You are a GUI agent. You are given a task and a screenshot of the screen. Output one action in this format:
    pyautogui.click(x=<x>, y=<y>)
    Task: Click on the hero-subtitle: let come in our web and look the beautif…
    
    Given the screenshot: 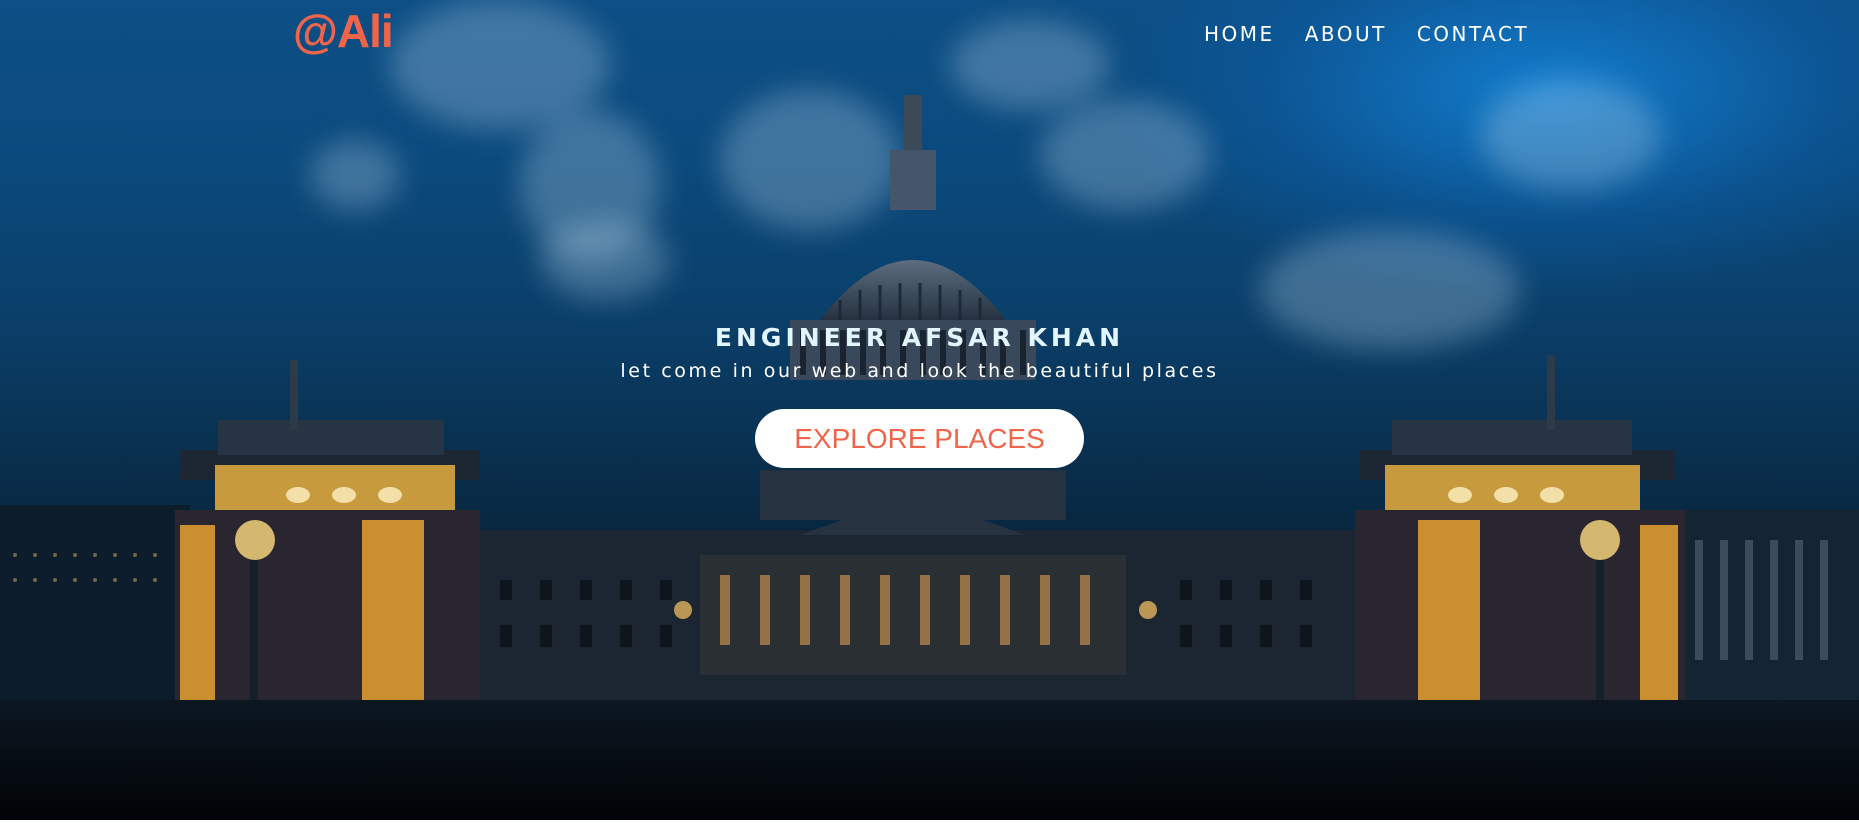 What is the action you would take?
    pyautogui.click(x=919, y=371)
    